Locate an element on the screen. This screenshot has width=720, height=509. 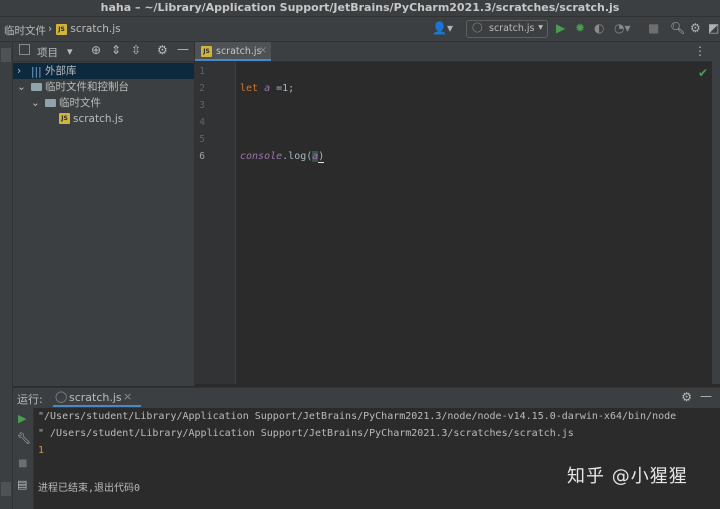
run-tab-label: scratch.js is located at coordinates (95, 397).